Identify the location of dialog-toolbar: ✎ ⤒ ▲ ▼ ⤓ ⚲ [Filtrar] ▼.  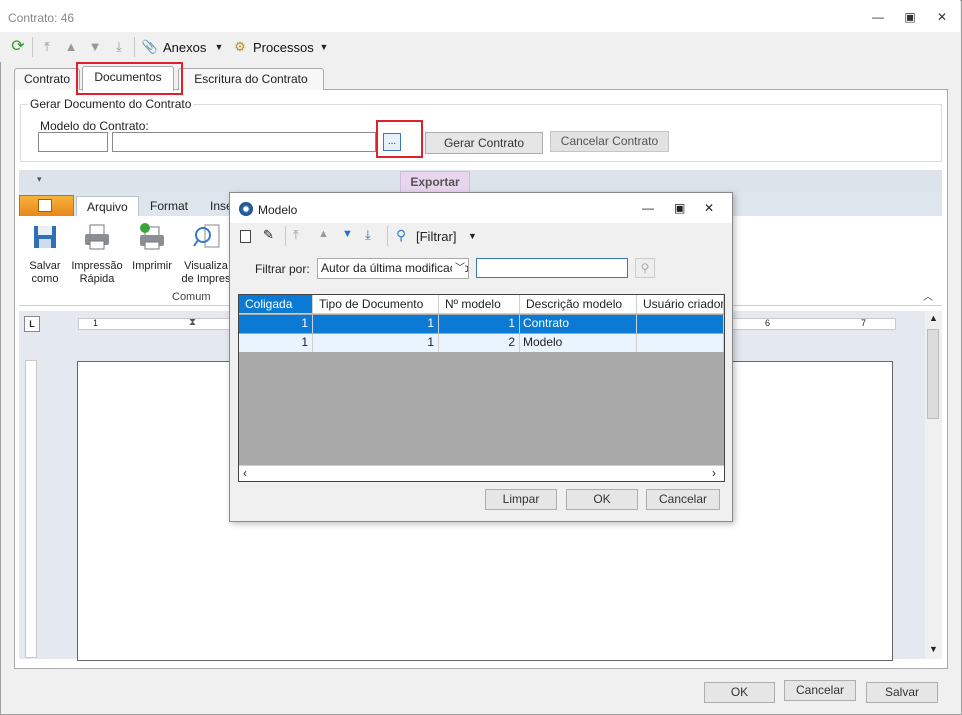
(481, 236).